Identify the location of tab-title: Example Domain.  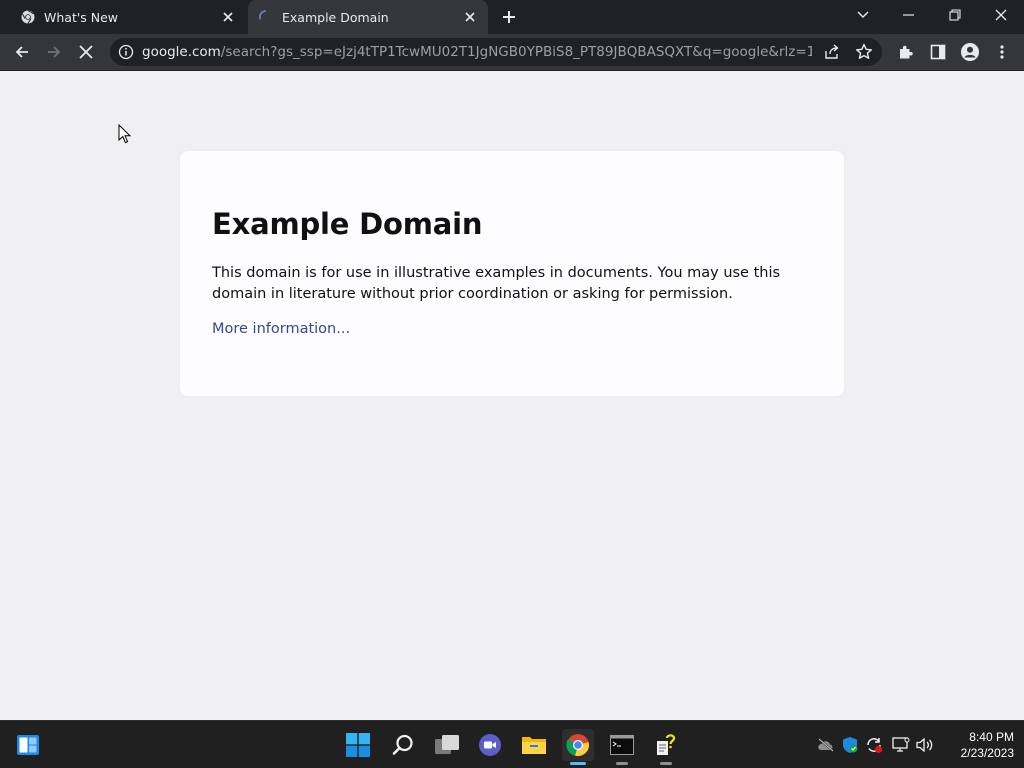
(335, 17).